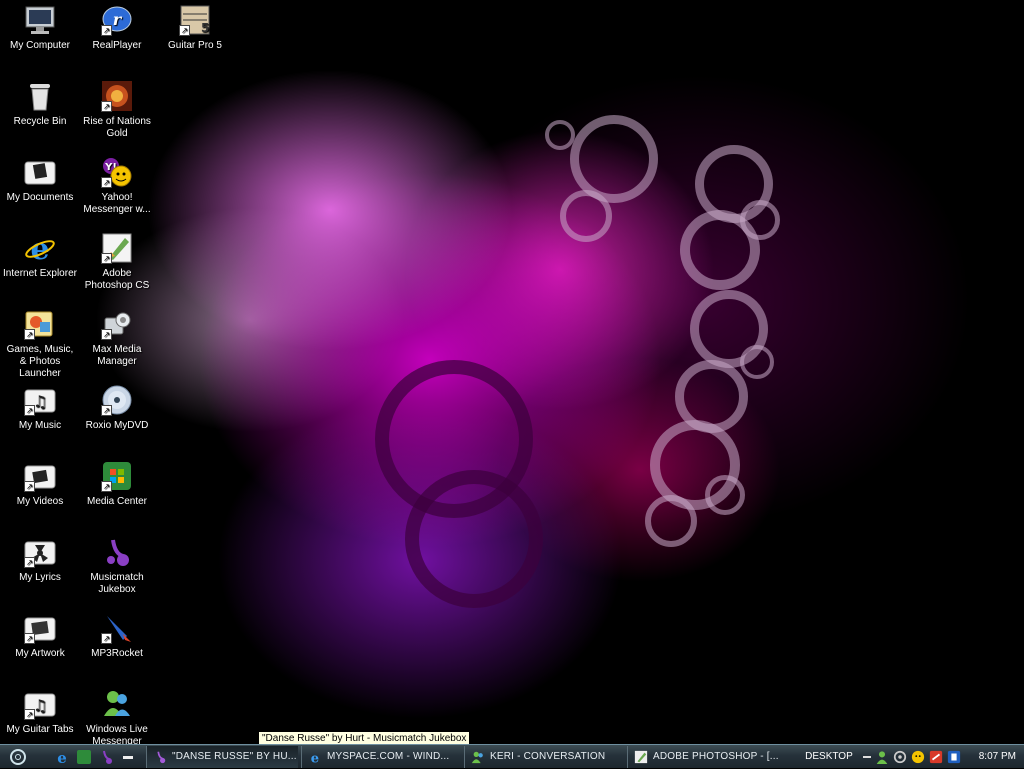 Image resolution: width=1024 pixels, height=769 pixels. I want to click on desktop-icon-label: RealPlayer, so click(117, 45).